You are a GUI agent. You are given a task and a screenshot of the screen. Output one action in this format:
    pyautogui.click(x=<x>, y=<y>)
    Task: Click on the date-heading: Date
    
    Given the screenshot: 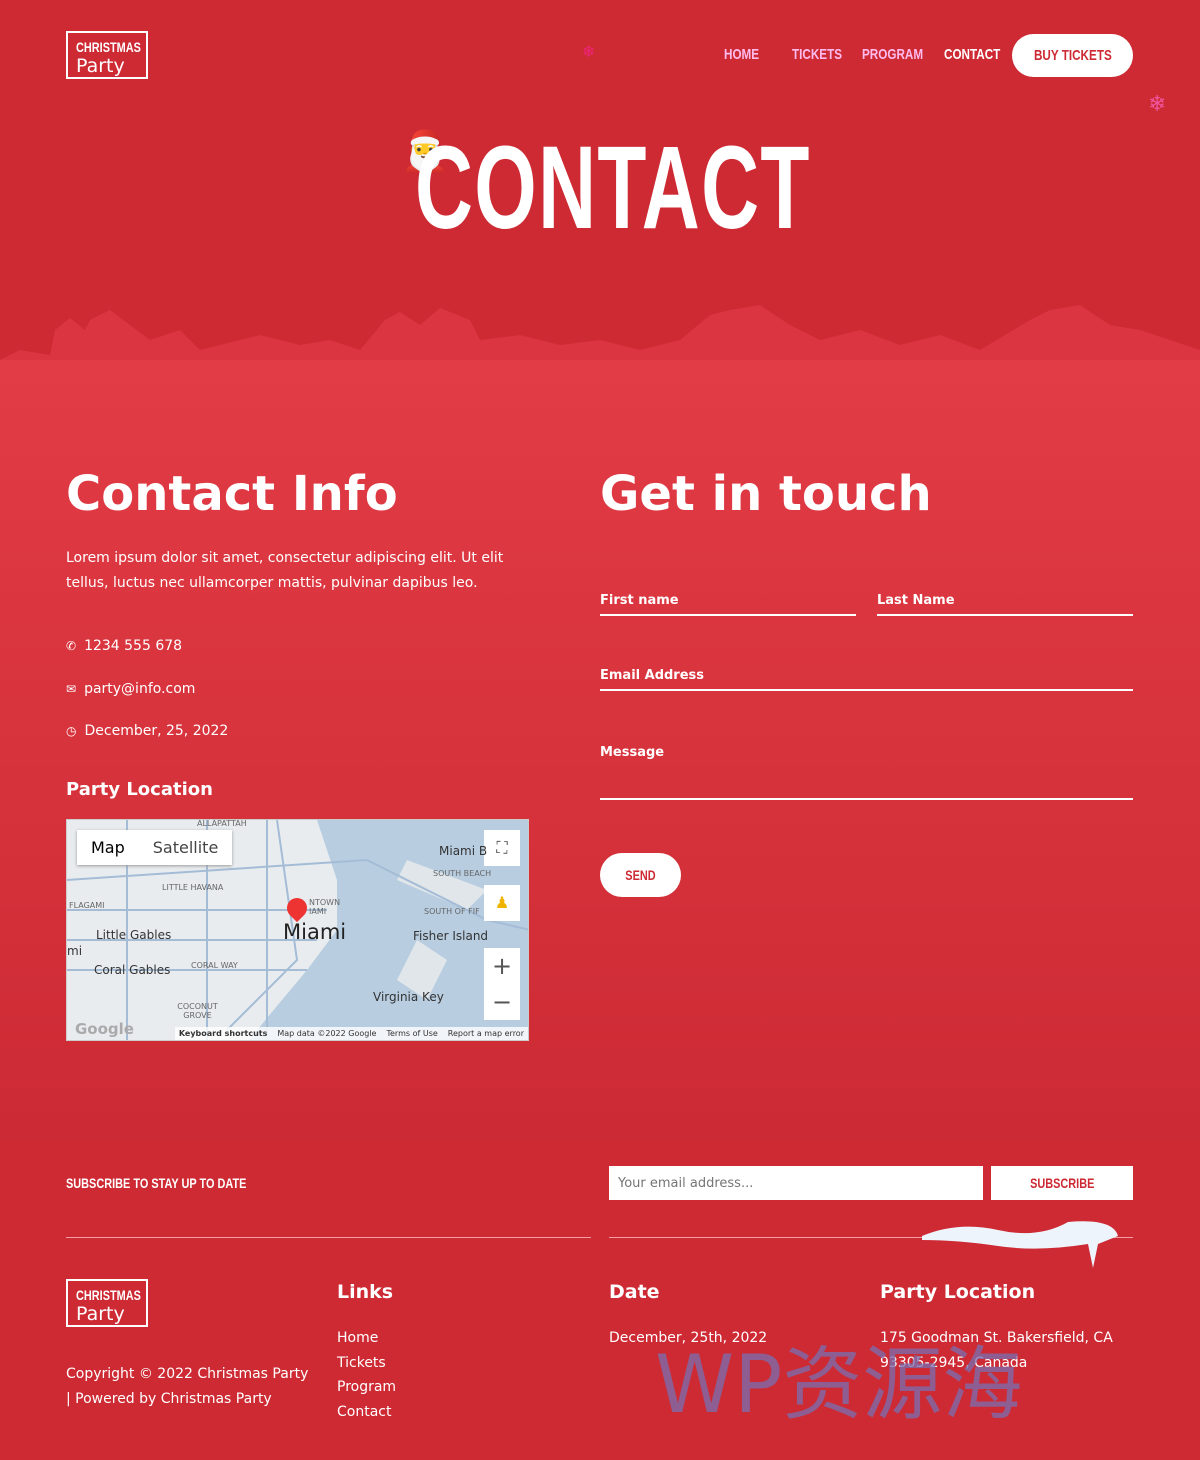 What is the action you would take?
    pyautogui.click(x=634, y=1292)
    